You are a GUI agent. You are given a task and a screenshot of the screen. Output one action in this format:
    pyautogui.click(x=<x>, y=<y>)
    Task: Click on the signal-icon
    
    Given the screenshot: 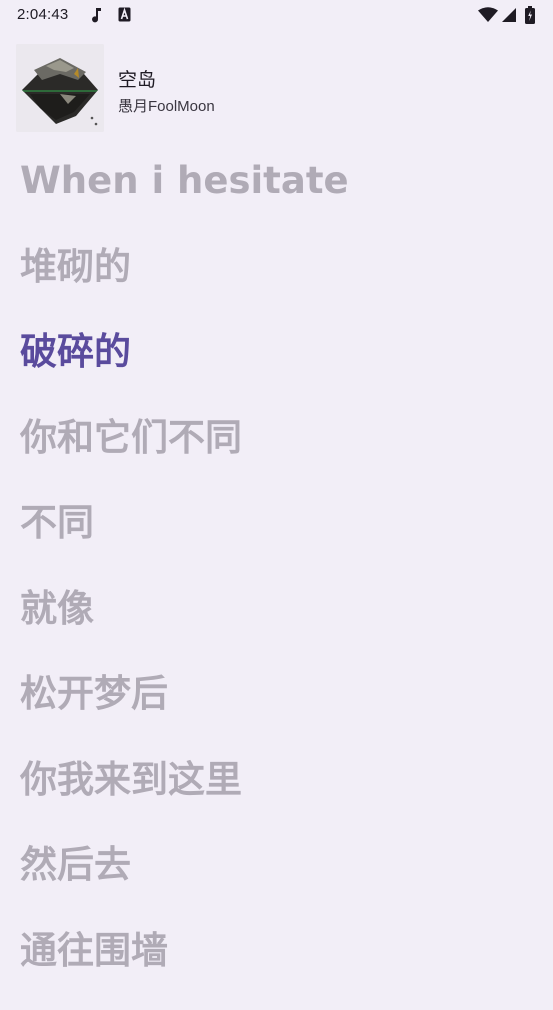 What is the action you would take?
    pyautogui.click(x=509, y=17)
    